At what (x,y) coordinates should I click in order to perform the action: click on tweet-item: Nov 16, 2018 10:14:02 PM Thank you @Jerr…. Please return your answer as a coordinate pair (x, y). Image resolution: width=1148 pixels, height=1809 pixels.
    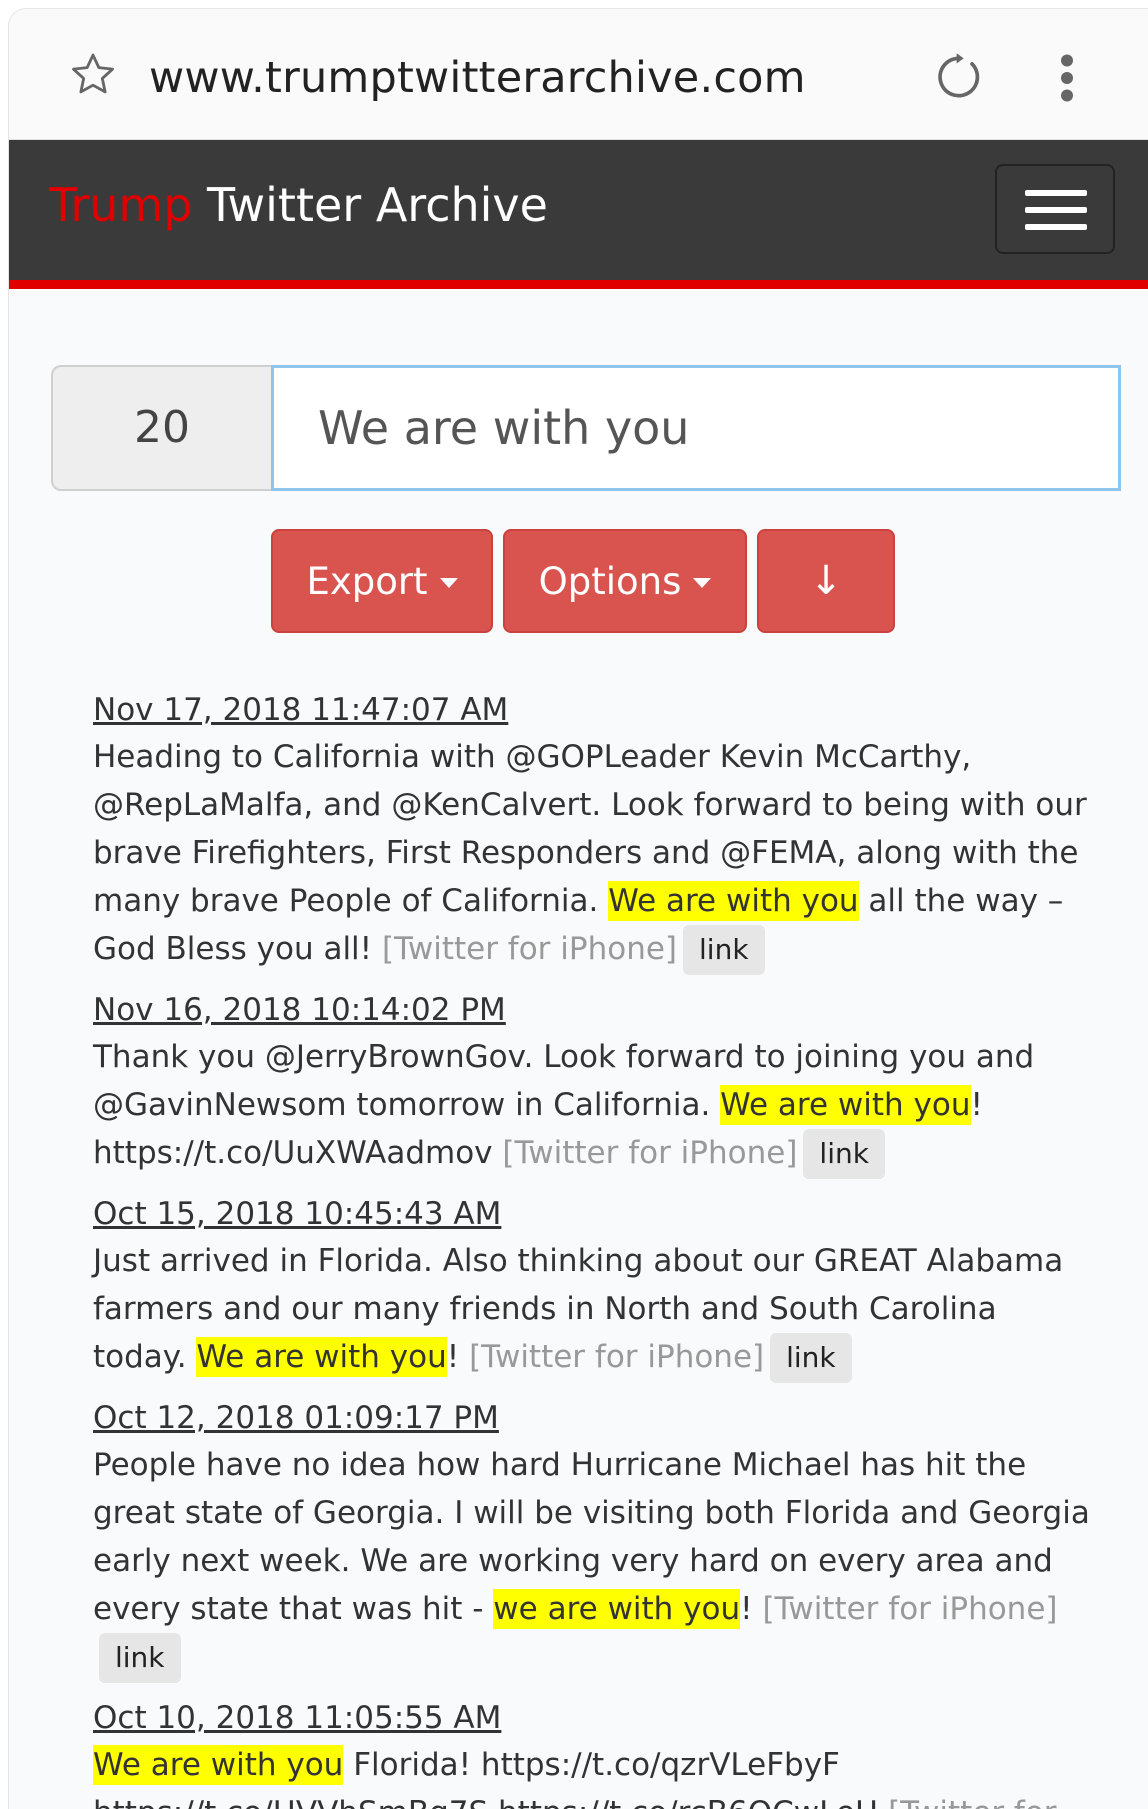
    Looking at the image, I should click on (593, 1083).